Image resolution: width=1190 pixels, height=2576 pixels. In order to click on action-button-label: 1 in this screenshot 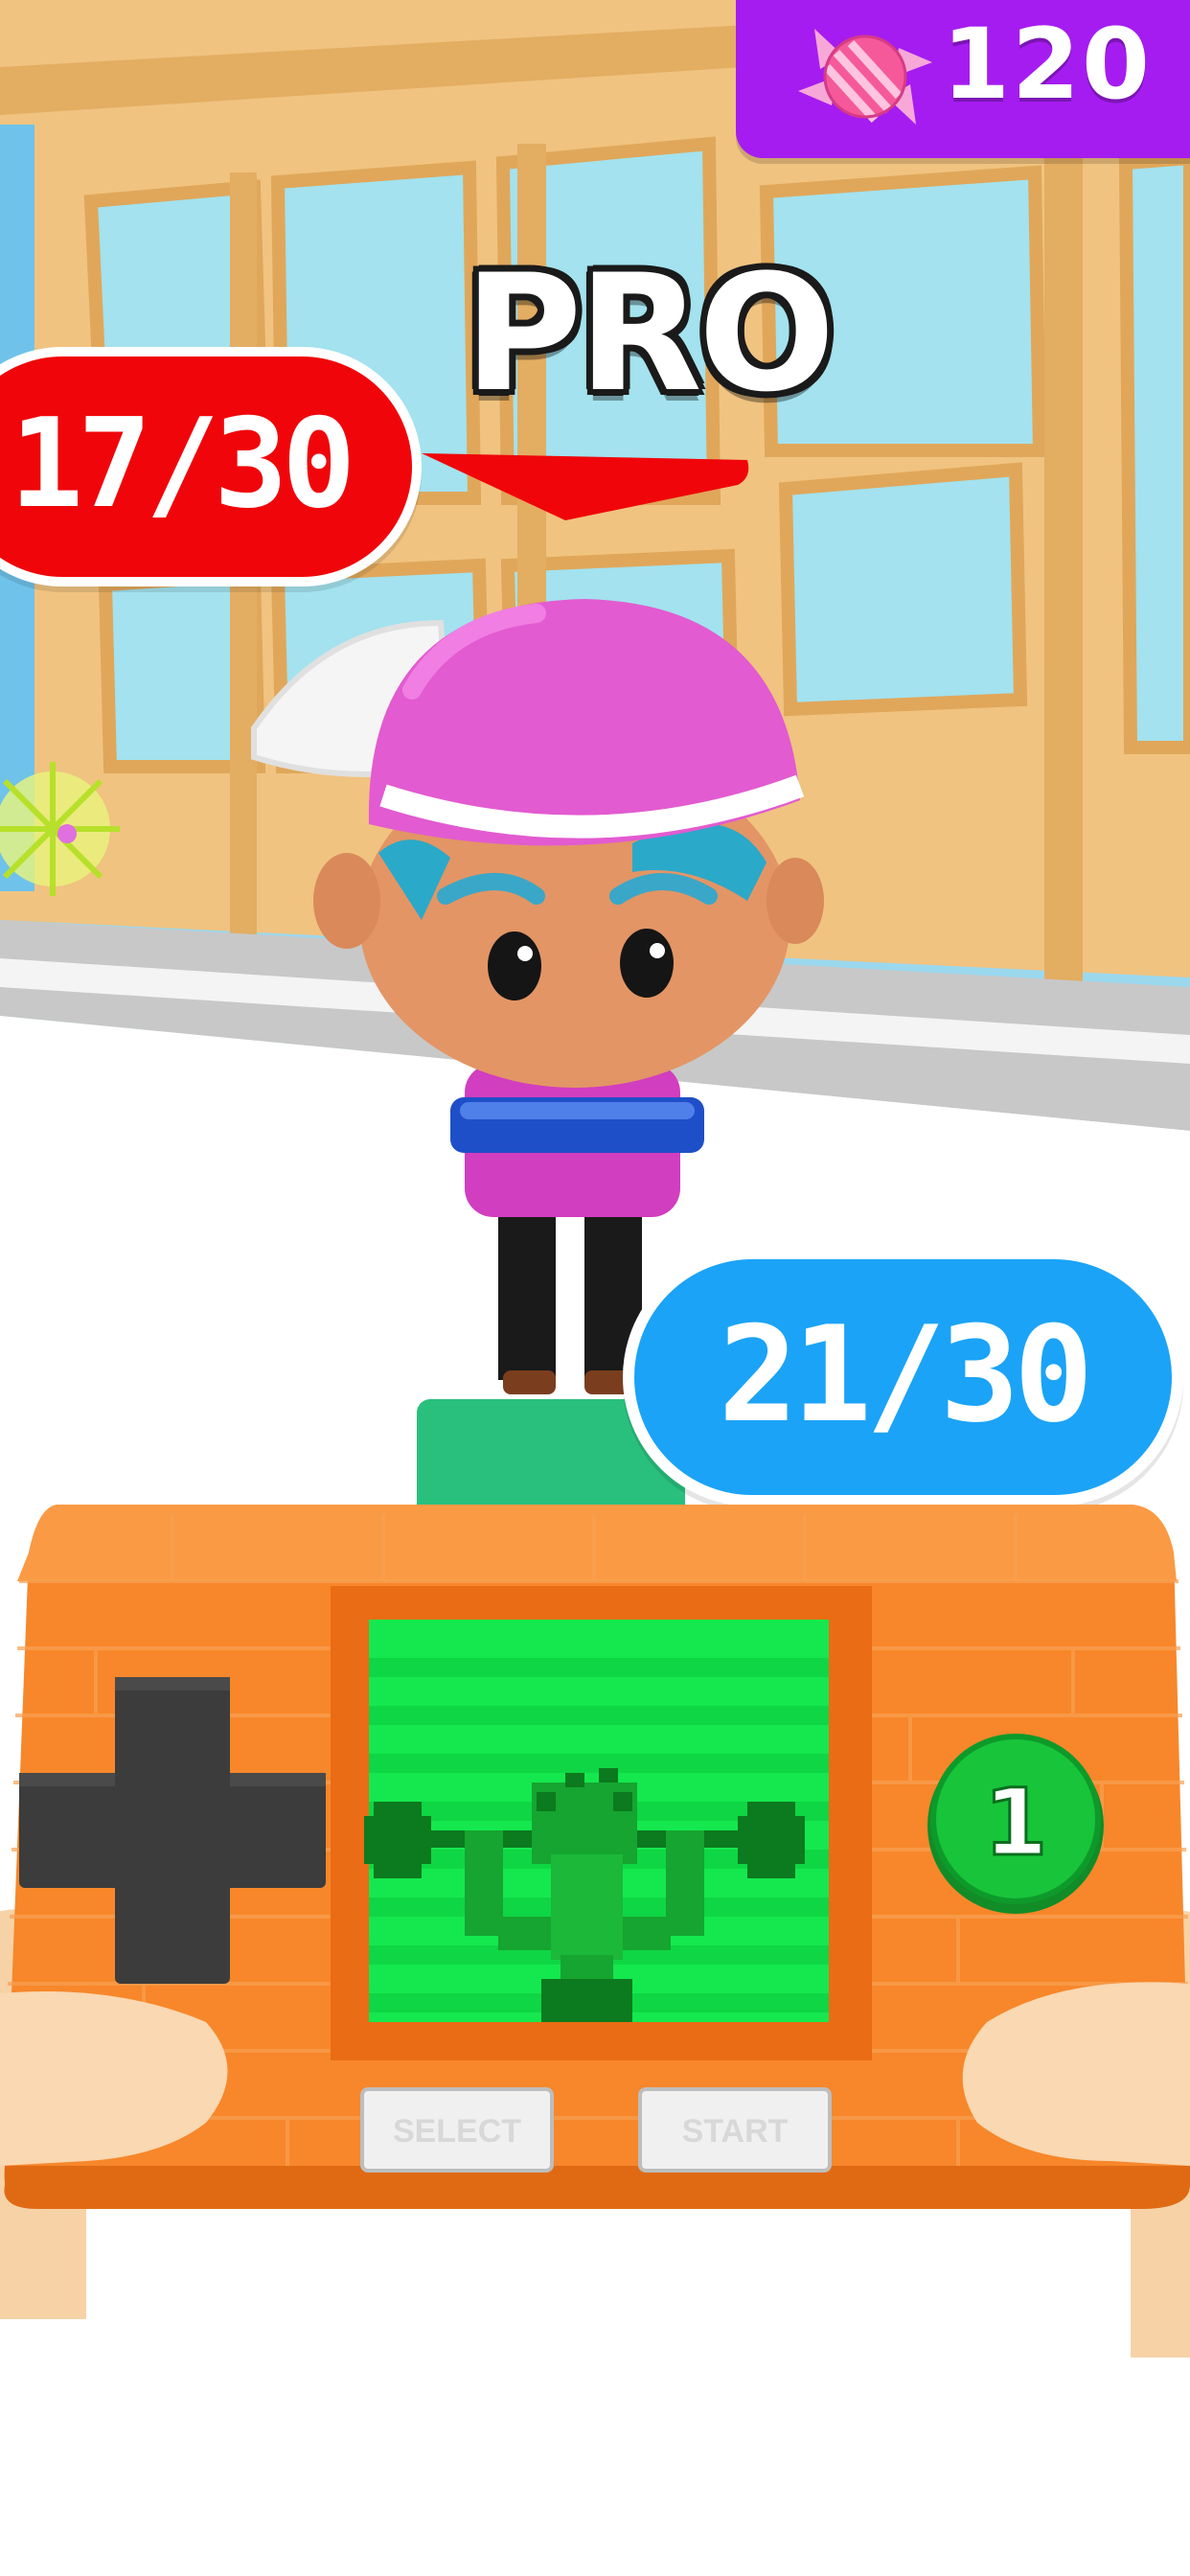, I will do `click(1016, 1822)`.